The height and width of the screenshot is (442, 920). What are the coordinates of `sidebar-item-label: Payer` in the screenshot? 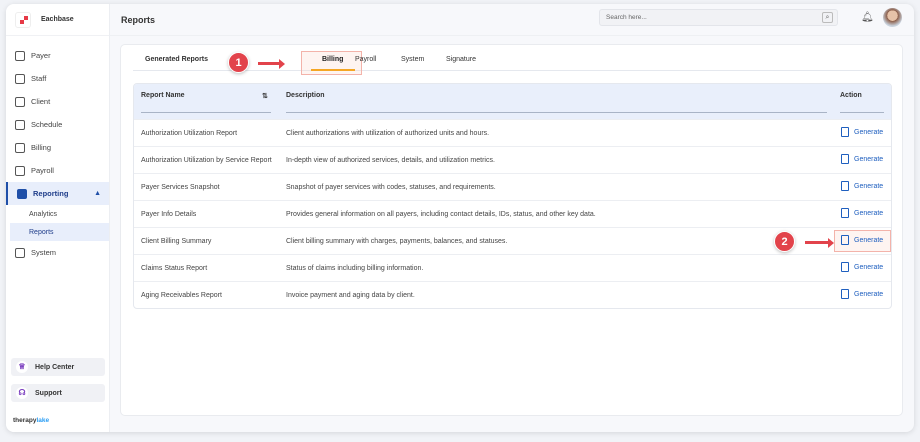 It's located at (41, 55).